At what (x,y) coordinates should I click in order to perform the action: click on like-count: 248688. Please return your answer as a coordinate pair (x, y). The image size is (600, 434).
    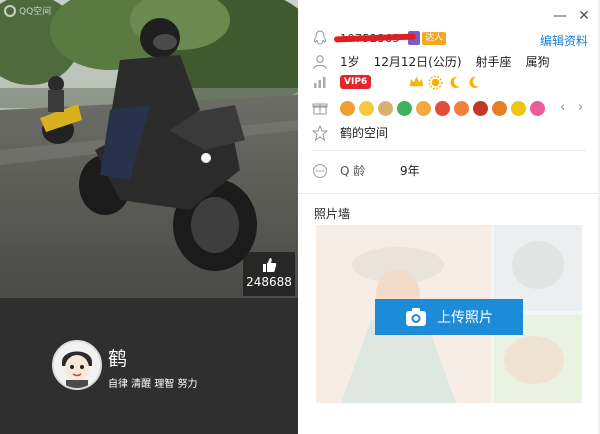
    Looking at the image, I should click on (269, 282).